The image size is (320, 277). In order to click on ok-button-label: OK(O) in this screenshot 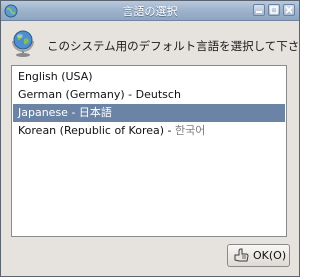, I will do `click(270, 255)`.